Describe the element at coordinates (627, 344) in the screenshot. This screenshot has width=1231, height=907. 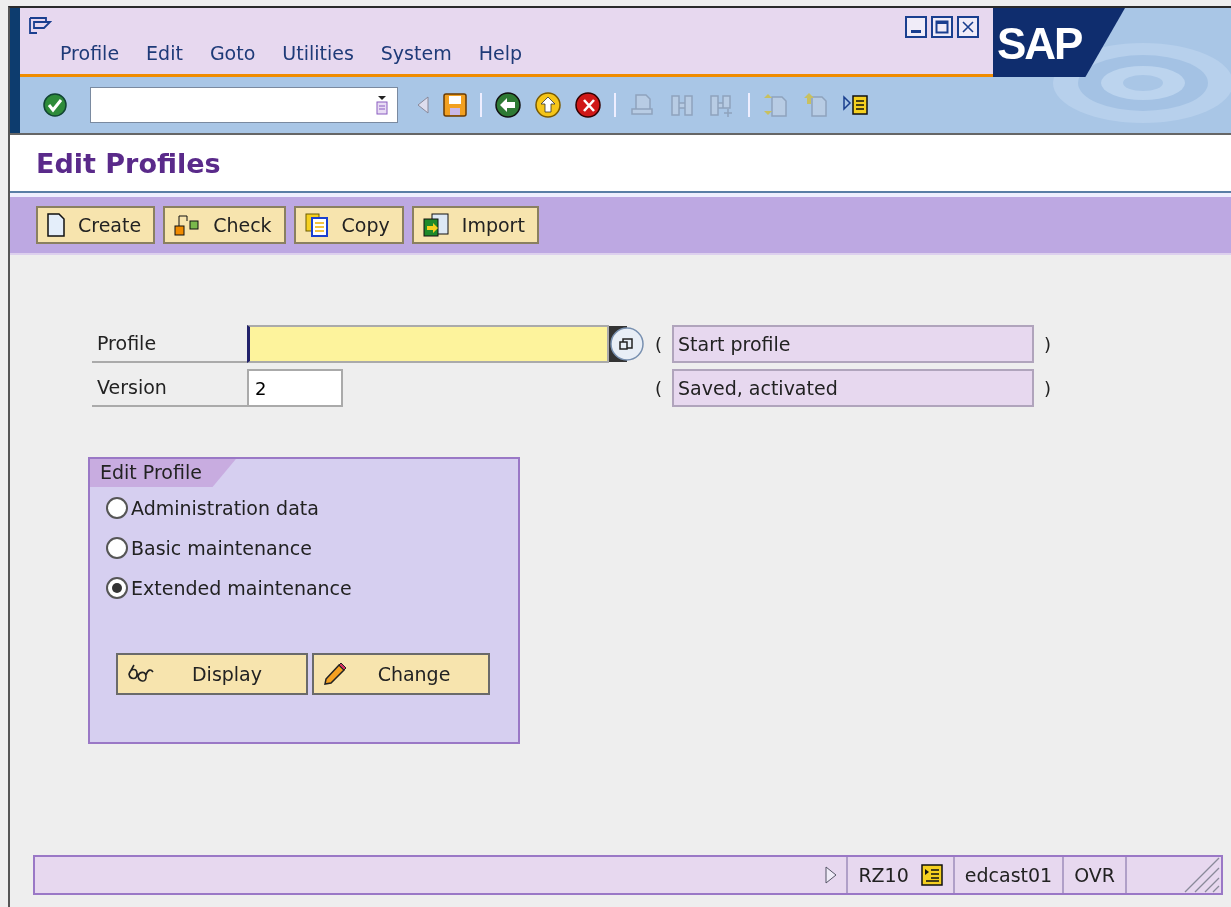
I see `value-help-icon` at that location.